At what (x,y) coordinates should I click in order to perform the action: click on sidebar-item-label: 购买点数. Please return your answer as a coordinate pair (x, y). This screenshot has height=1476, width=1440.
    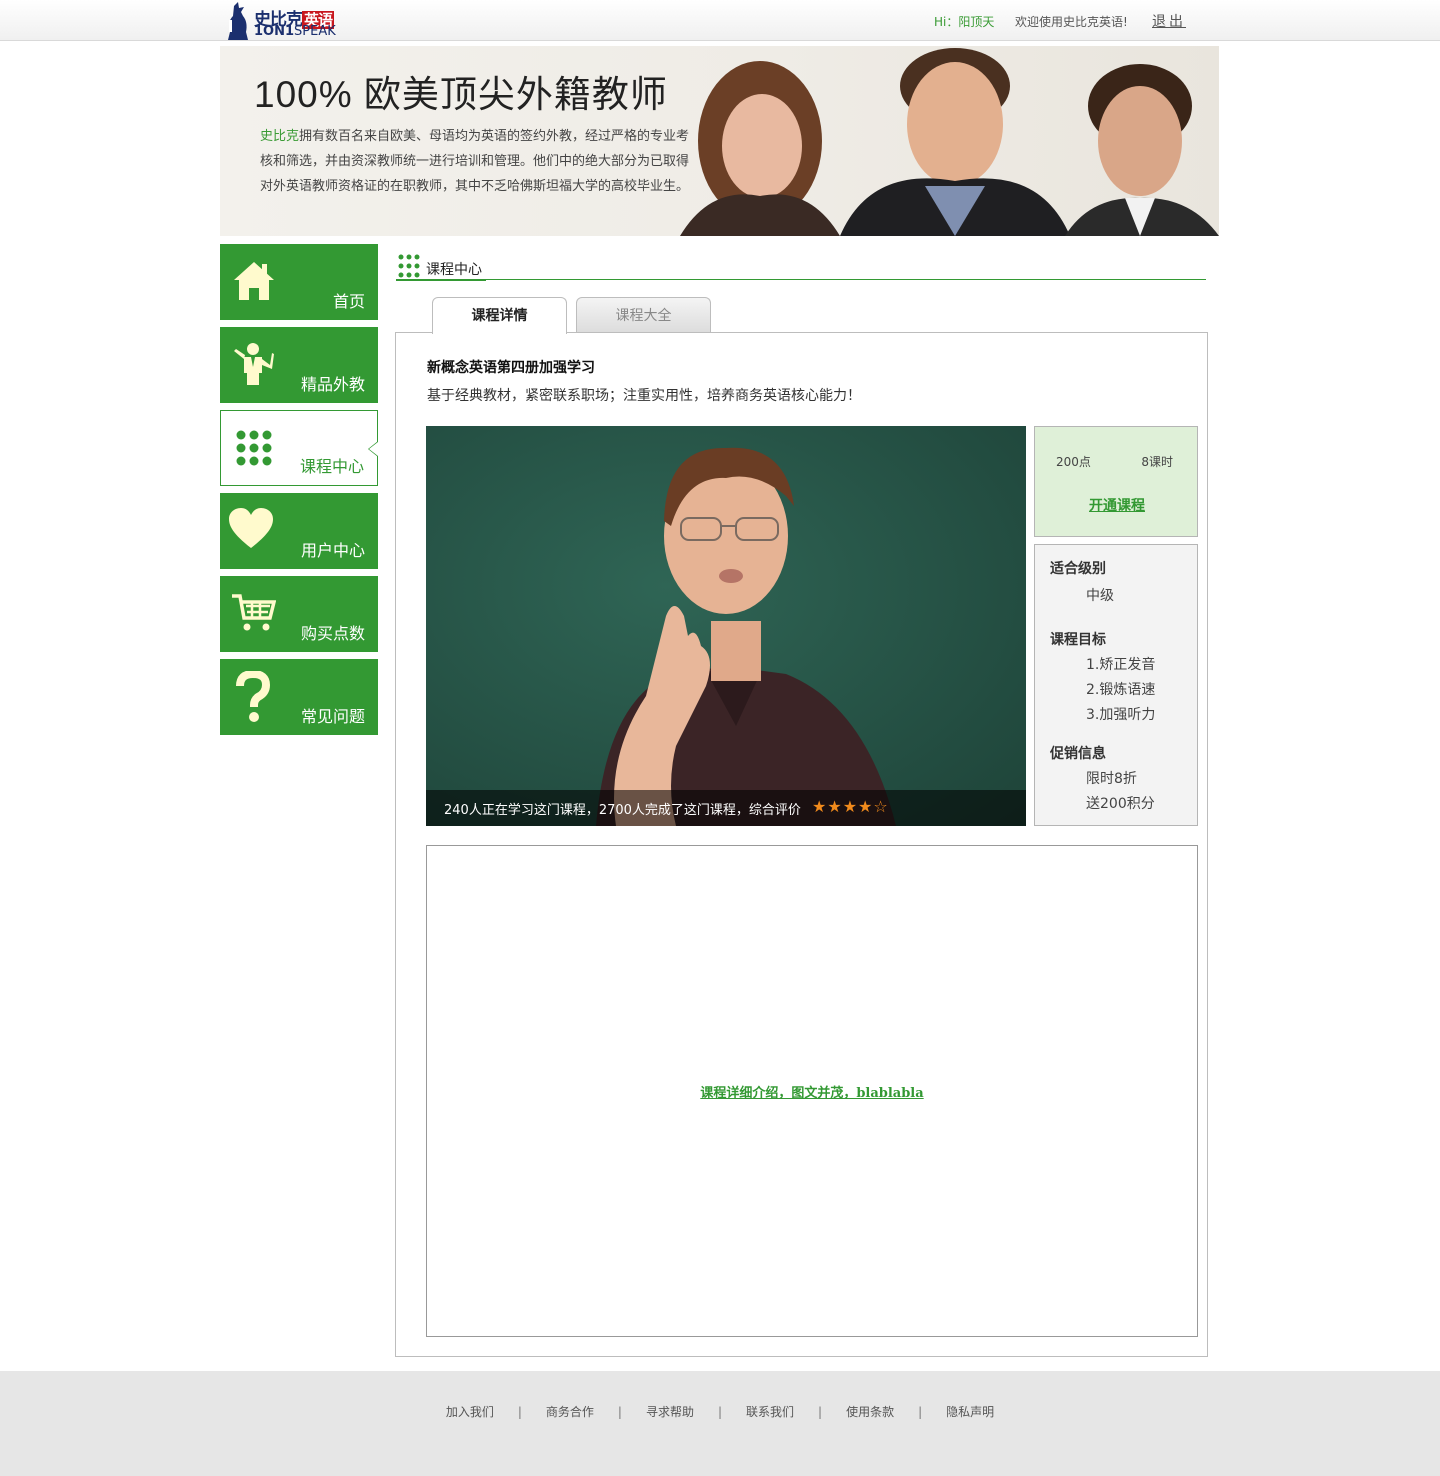
    Looking at the image, I should click on (332, 633).